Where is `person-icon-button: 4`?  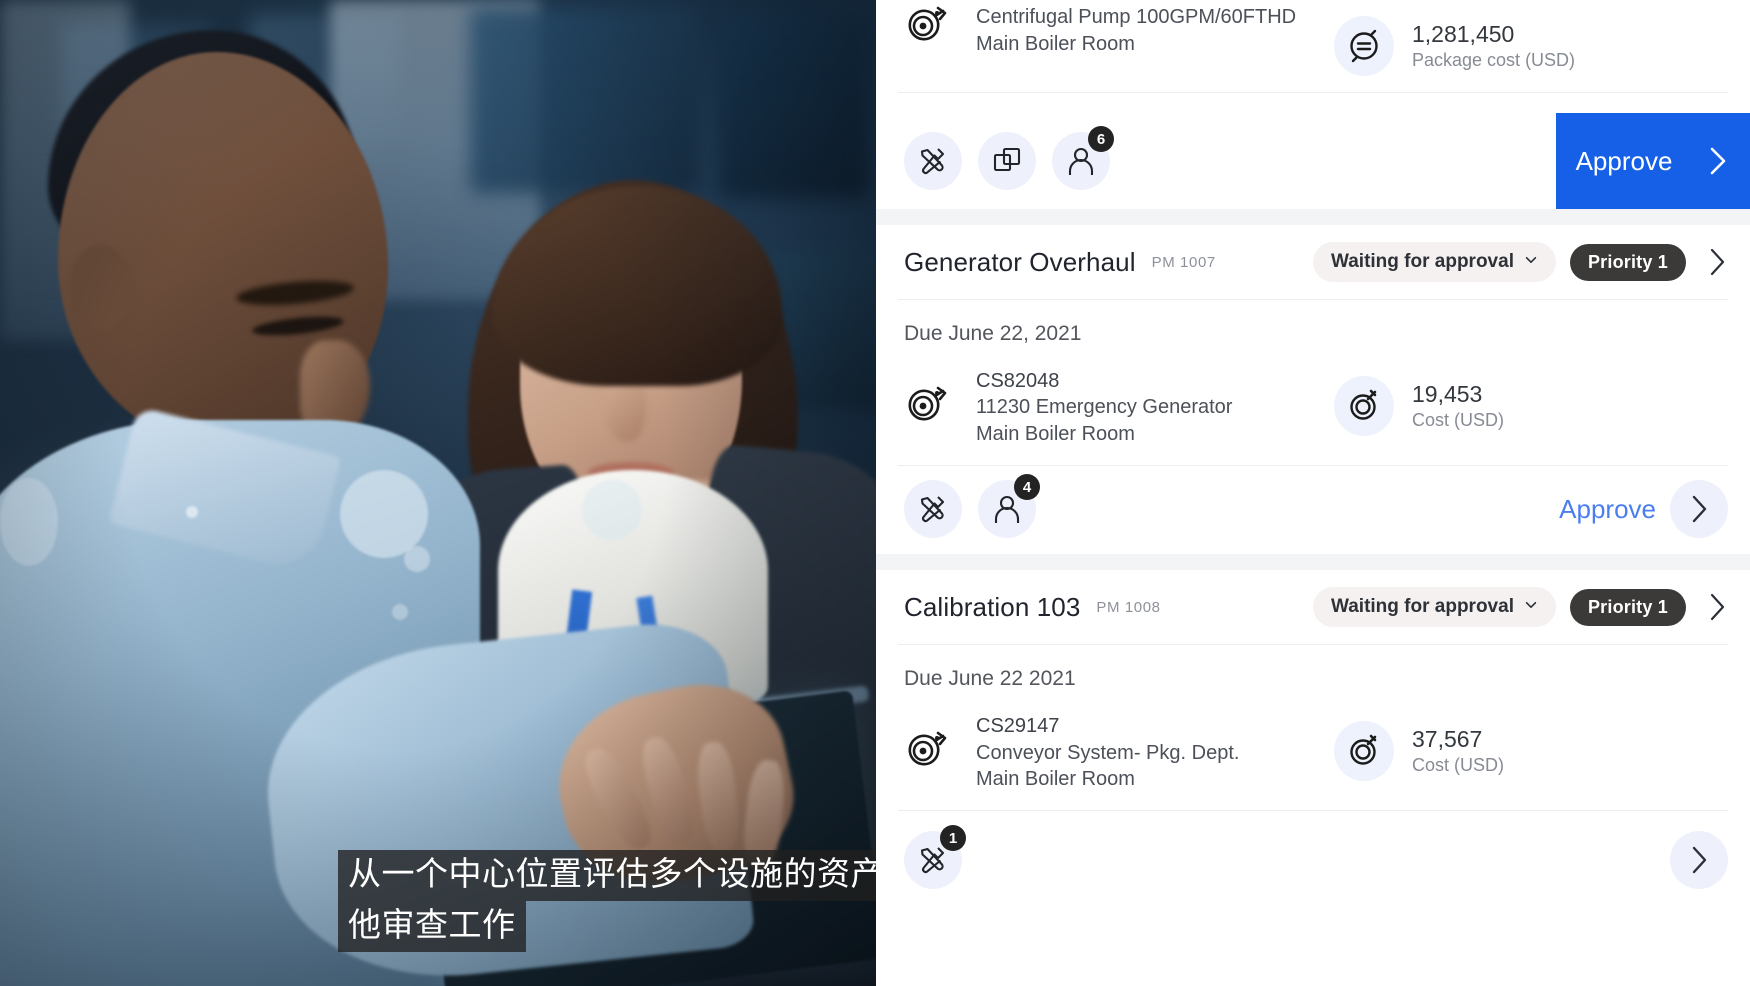
person-icon-button: 4 is located at coordinates (1009, 506).